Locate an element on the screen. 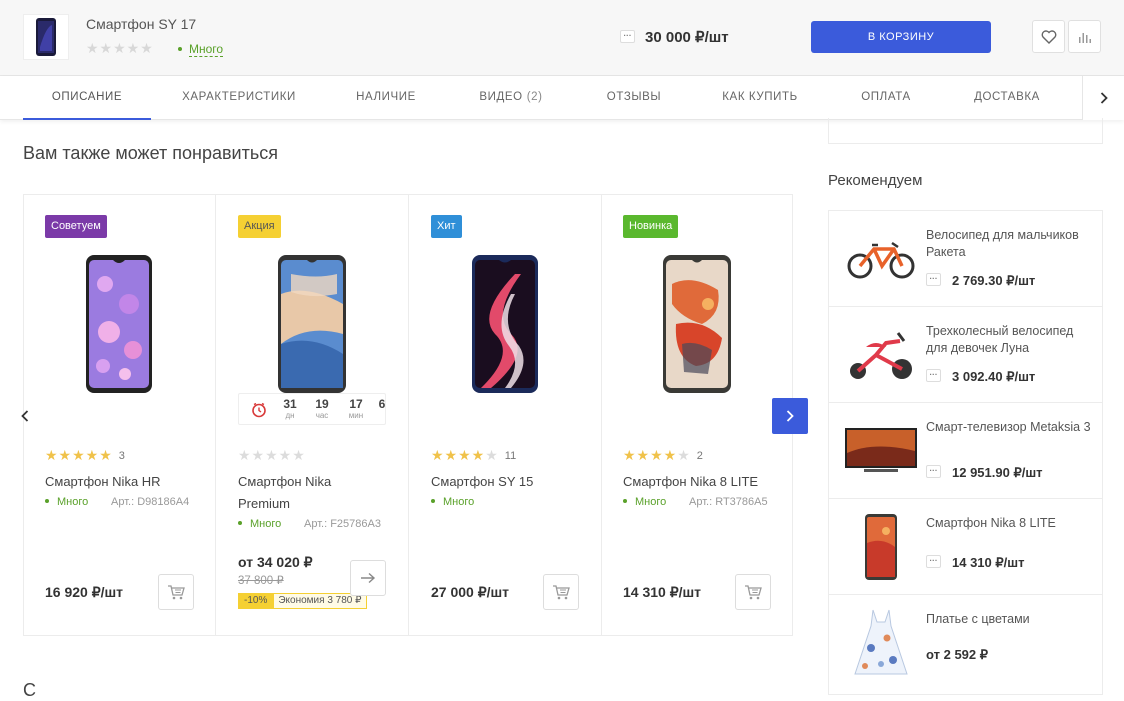  product-name: Смарт-телевизор Metaksia 3 is located at coordinates (1011, 427).